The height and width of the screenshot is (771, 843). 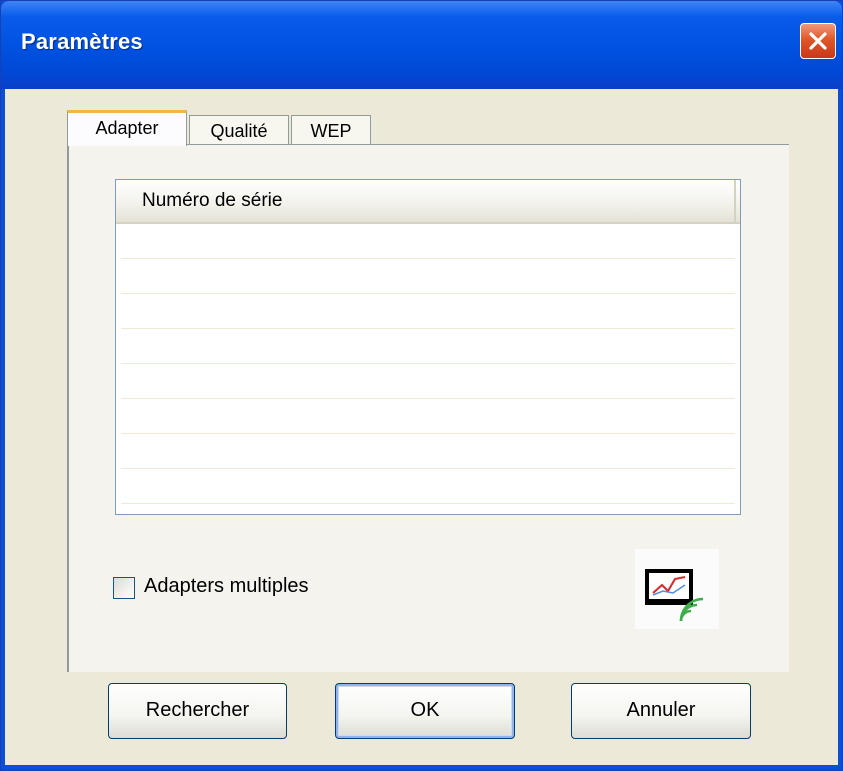 I want to click on search-button: Rechercher, so click(x=197, y=711).